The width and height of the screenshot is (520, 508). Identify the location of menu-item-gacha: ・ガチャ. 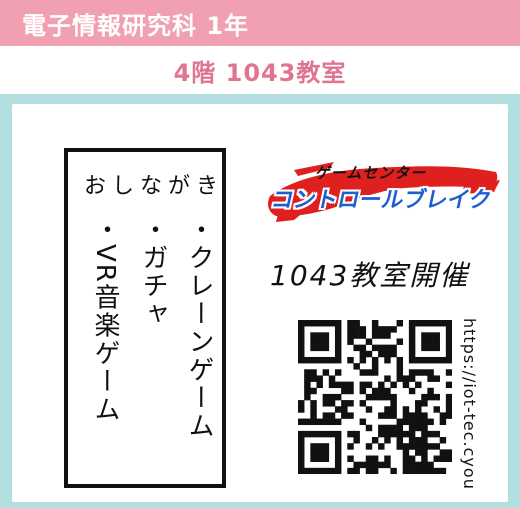
(153, 272).